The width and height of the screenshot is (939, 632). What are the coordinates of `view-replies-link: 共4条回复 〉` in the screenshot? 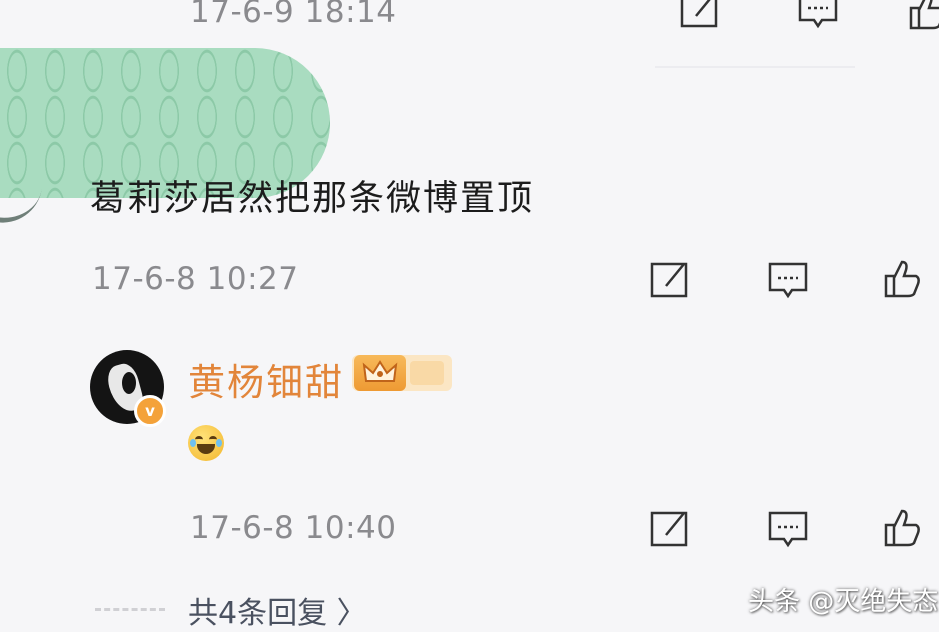 It's located at (277, 610).